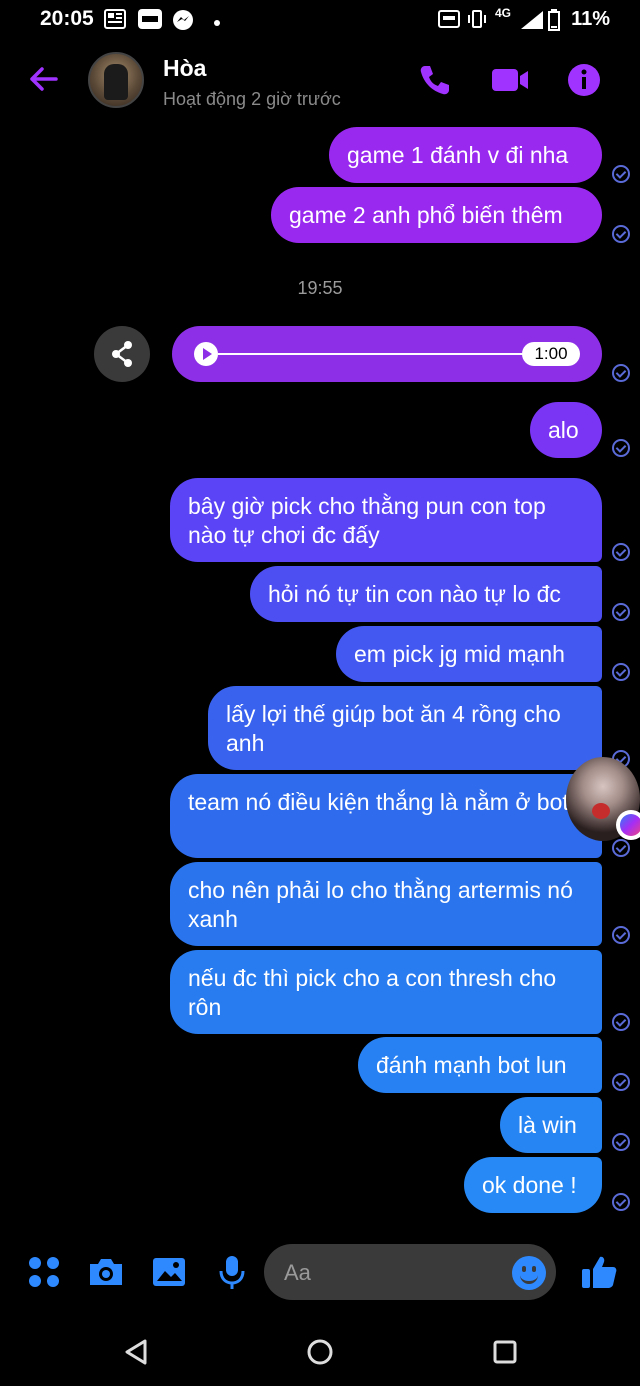 The width and height of the screenshot is (640, 1386). I want to click on share-icon, so click(122, 354).